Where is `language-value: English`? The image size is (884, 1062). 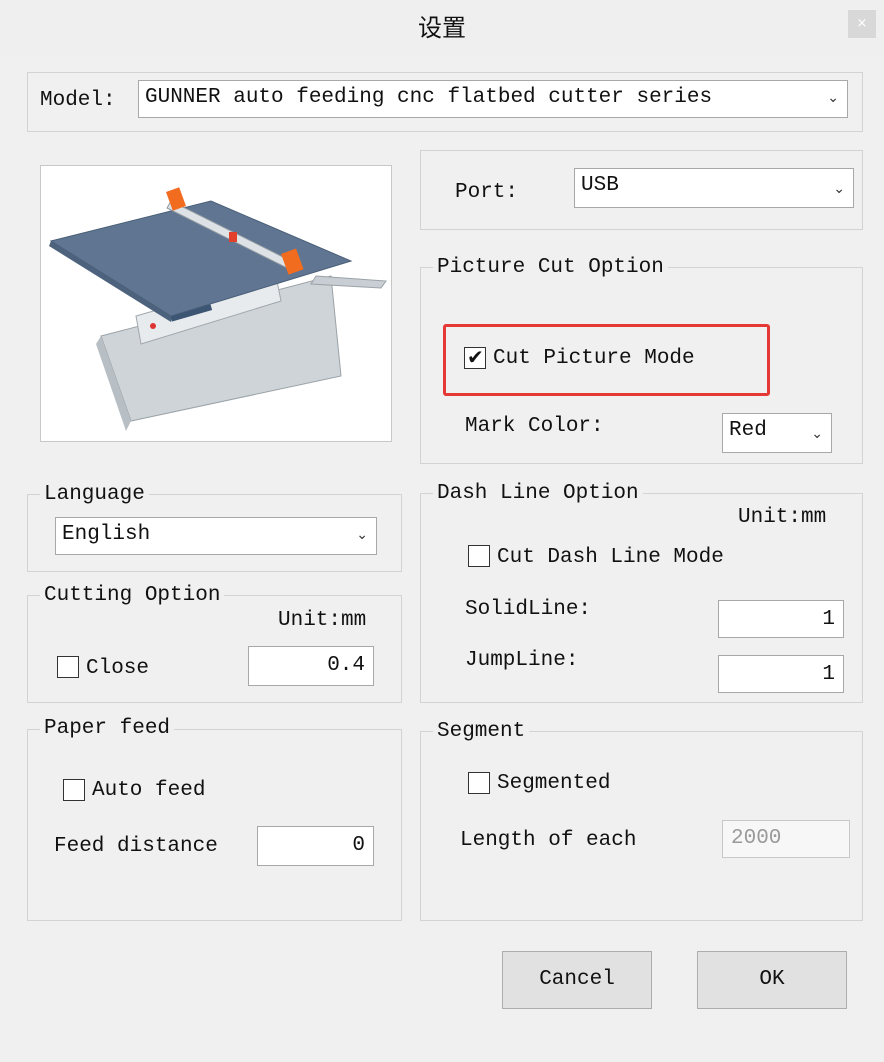 language-value: English is located at coordinates (106, 534).